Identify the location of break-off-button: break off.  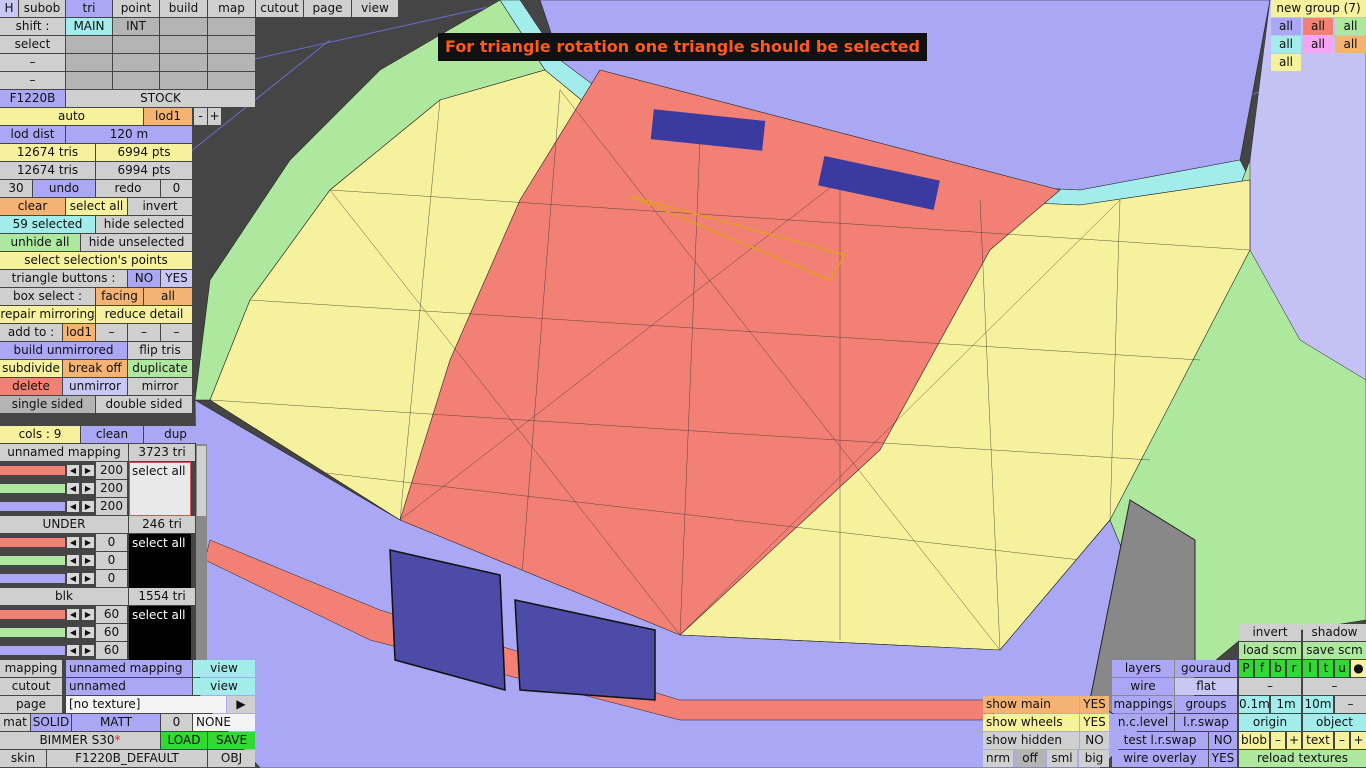
(95, 368).